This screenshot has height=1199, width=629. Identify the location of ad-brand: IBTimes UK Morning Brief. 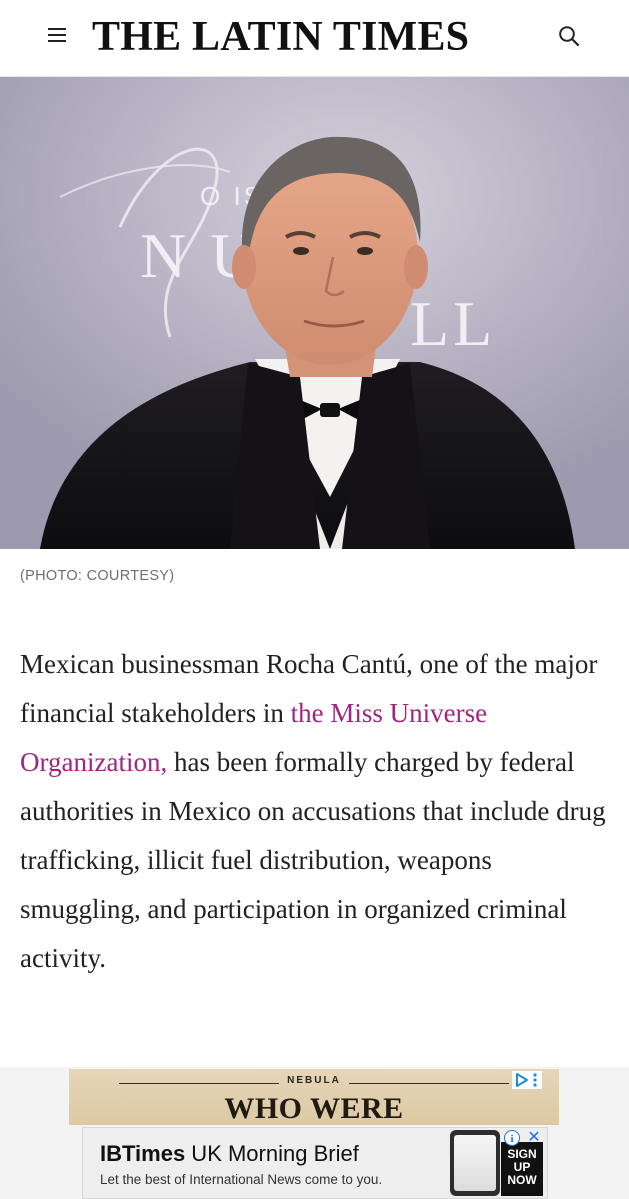
(229, 1154).